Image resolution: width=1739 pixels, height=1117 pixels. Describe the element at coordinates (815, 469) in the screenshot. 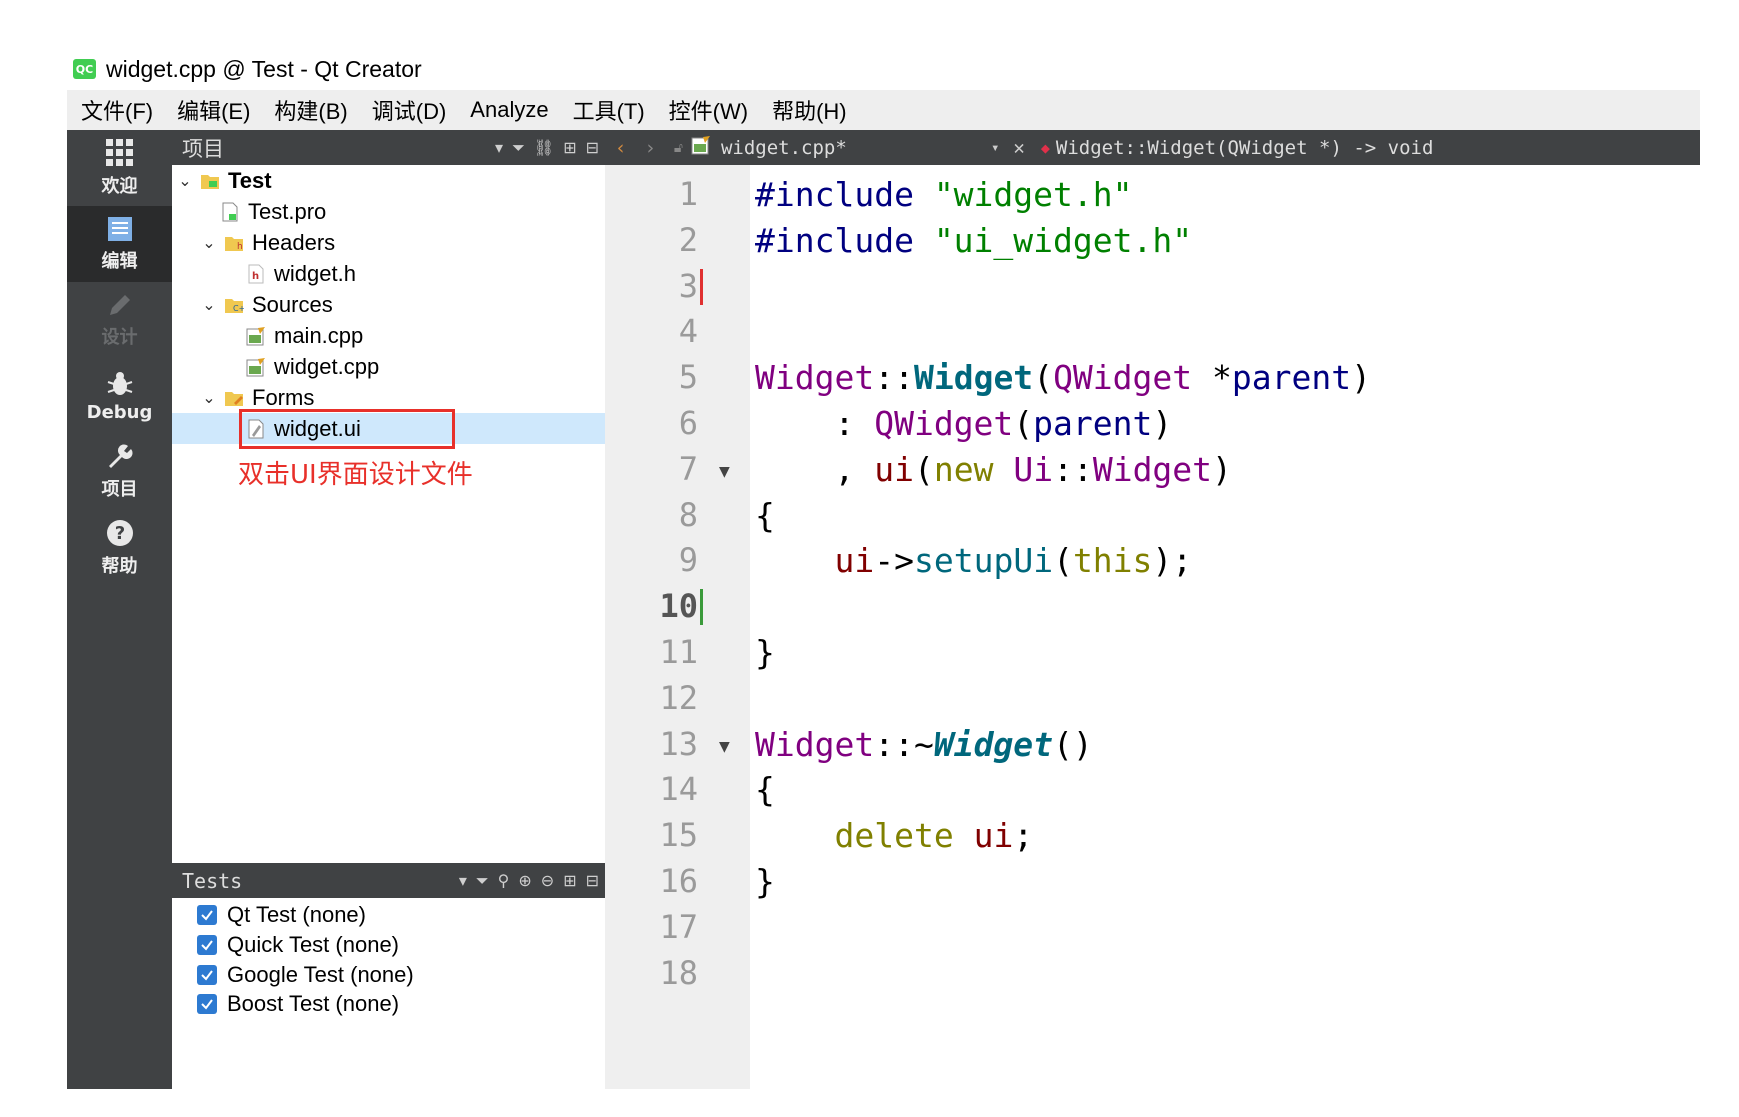

I see `code-token: ,` at that location.